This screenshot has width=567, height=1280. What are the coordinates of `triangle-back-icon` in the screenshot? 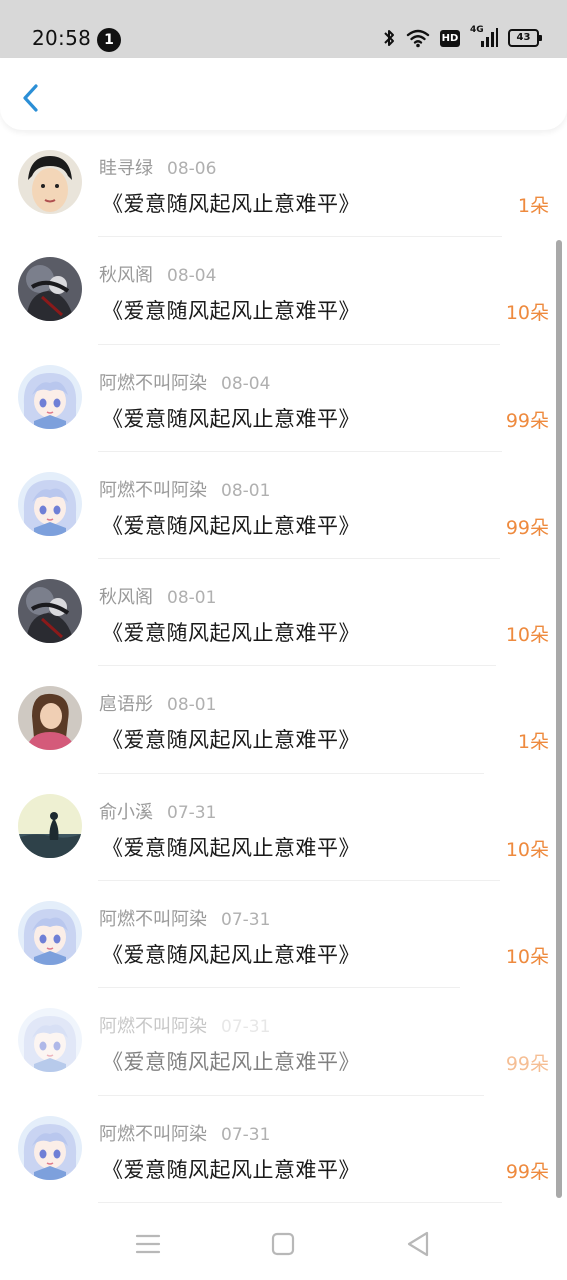 It's located at (418, 1244).